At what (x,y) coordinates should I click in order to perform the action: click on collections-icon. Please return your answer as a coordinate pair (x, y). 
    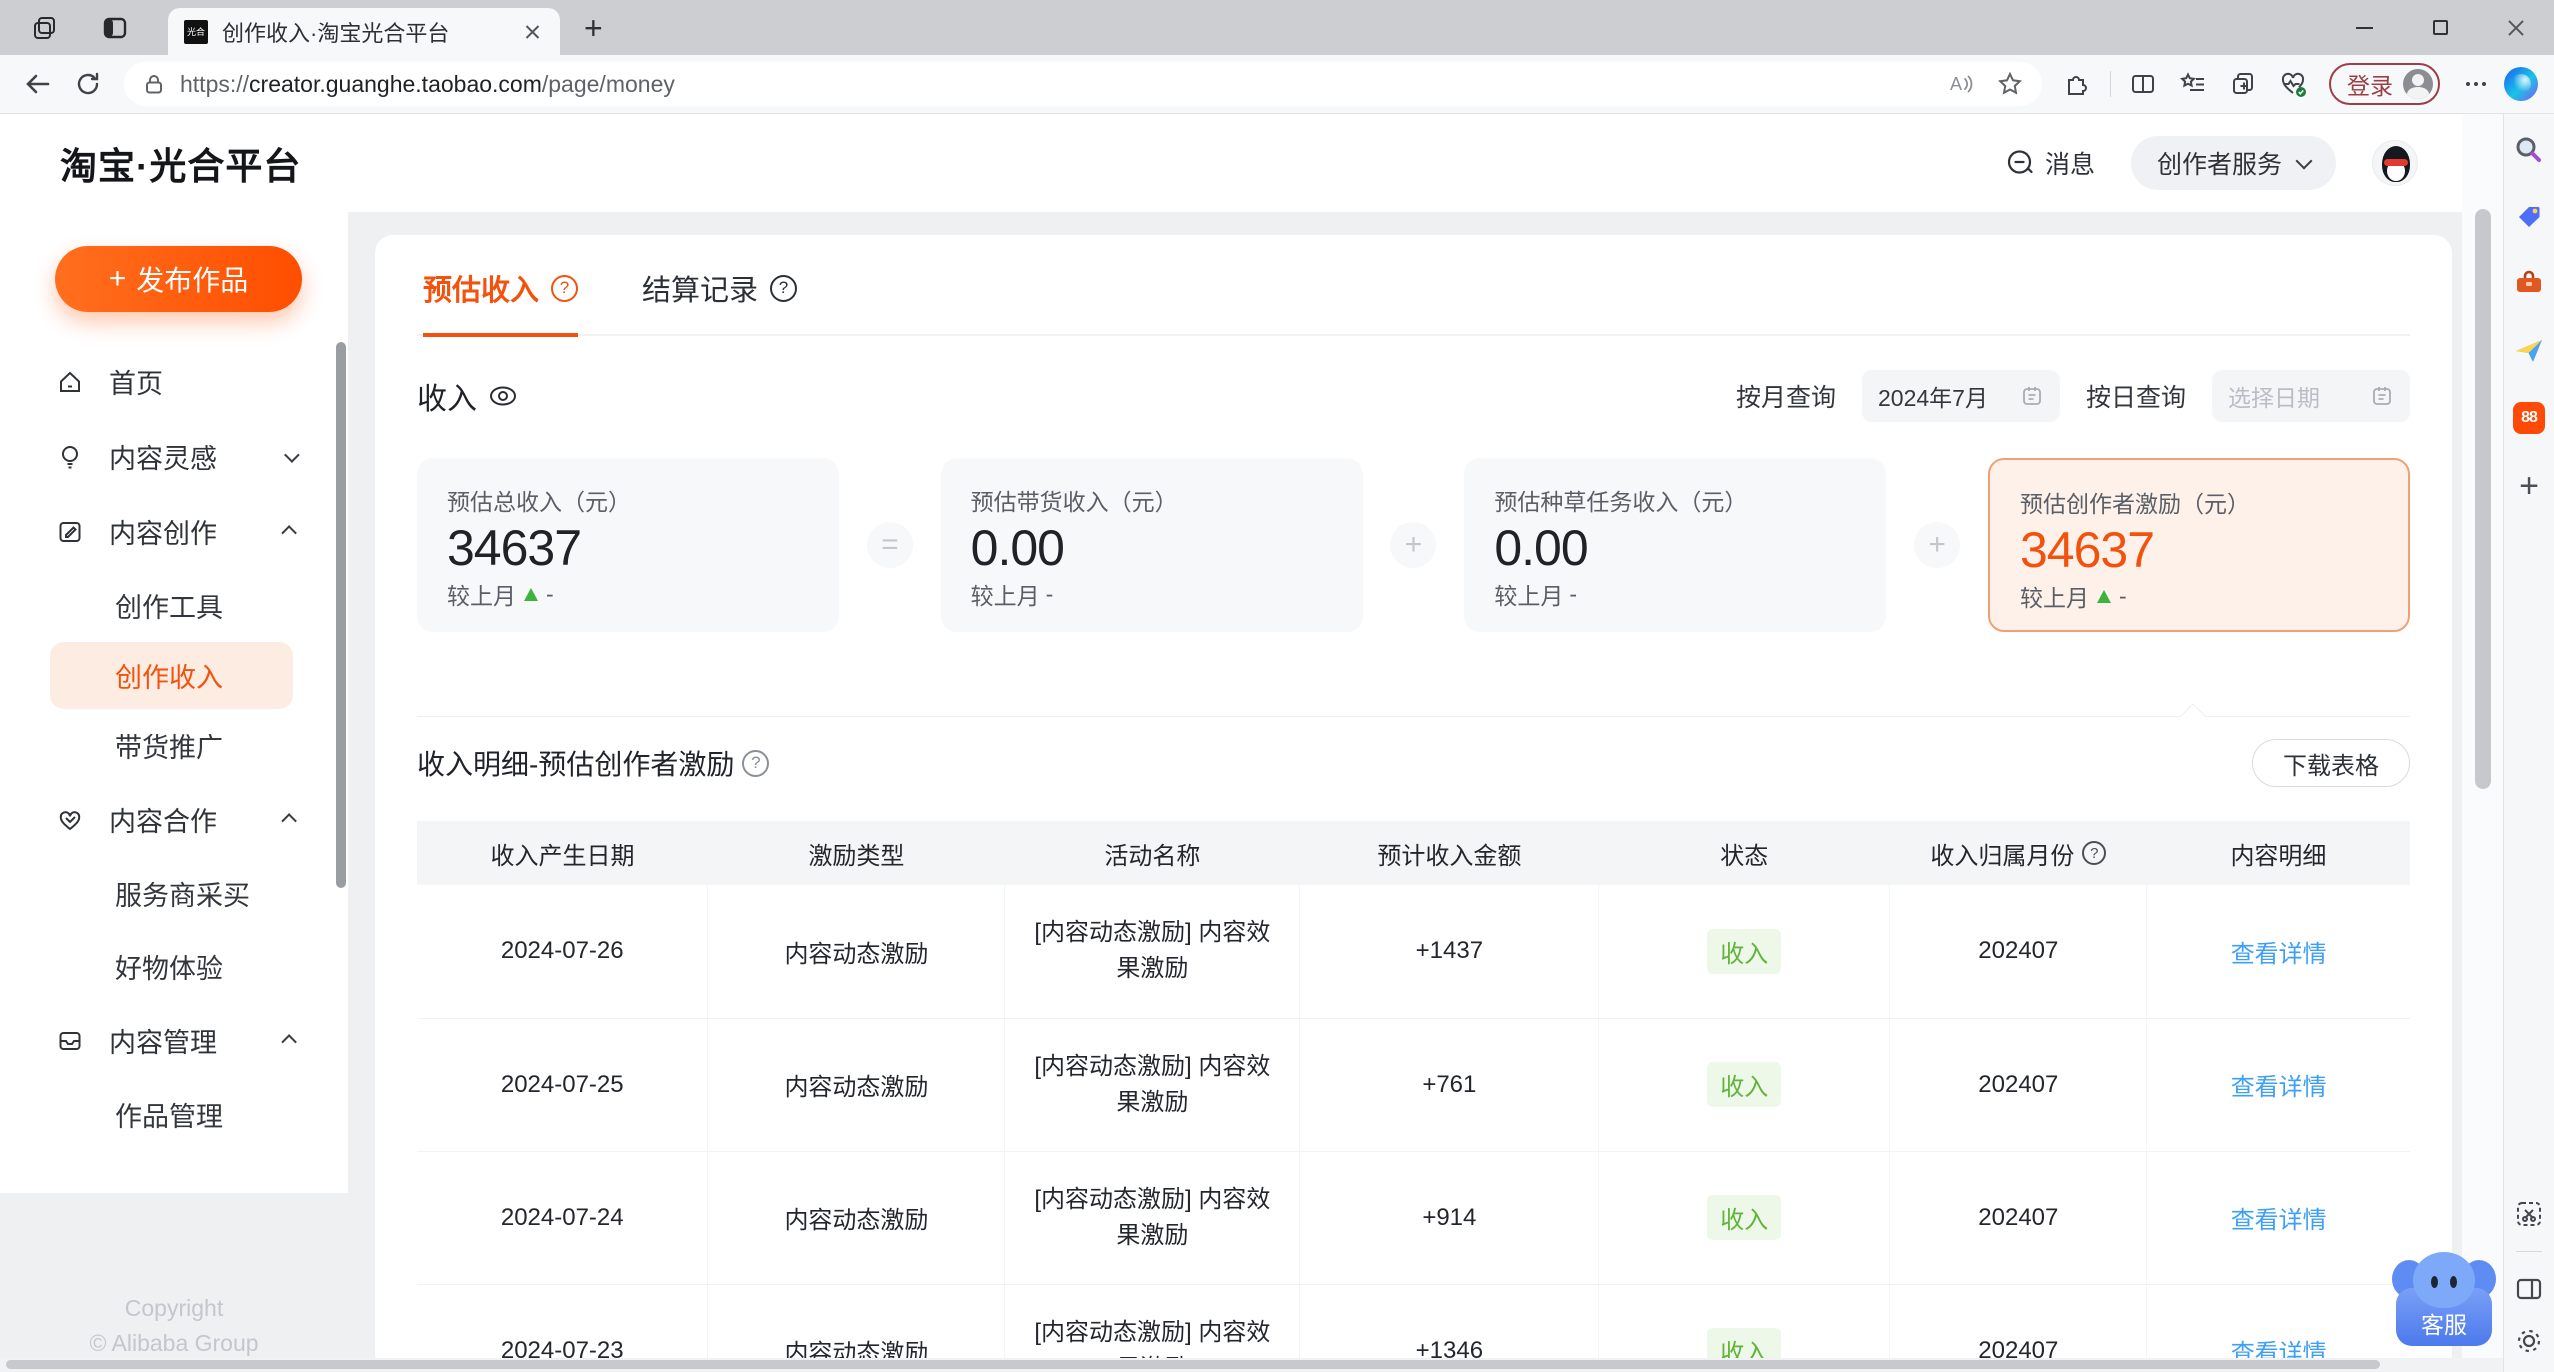
    Looking at the image, I should click on (2243, 84).